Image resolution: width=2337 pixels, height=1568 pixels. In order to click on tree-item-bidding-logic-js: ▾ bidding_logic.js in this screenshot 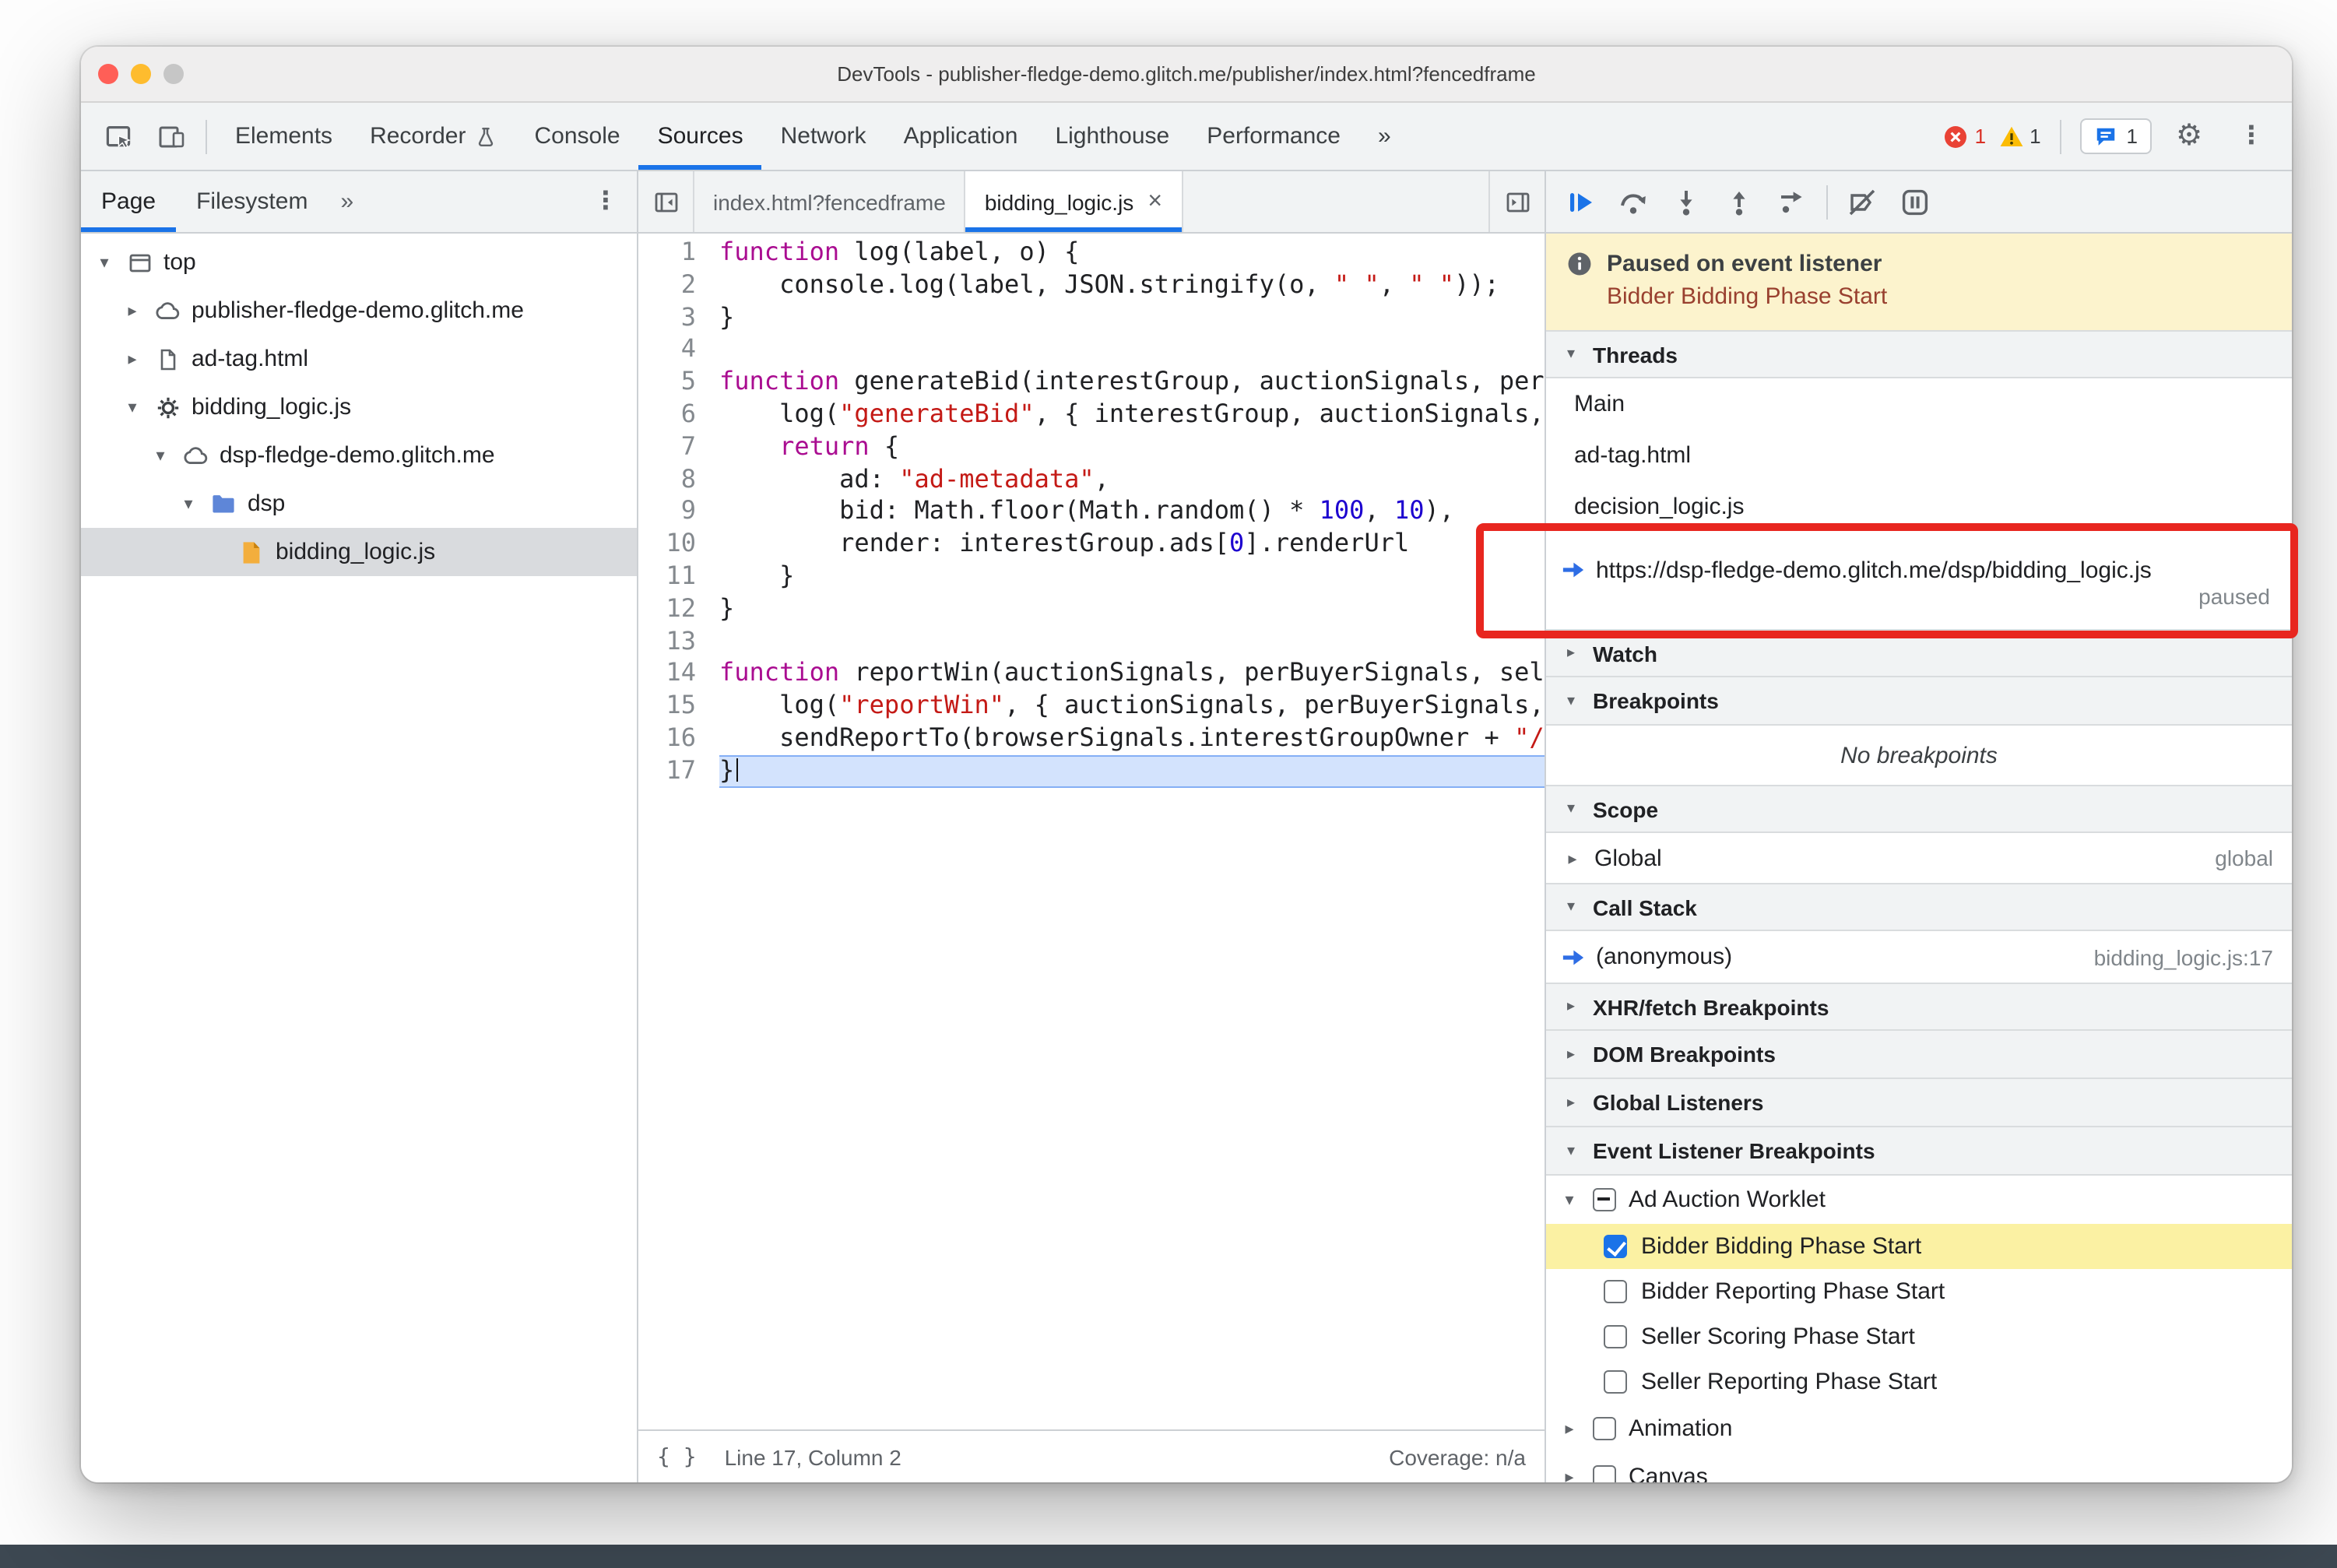, I will do `click(359, 407)`.